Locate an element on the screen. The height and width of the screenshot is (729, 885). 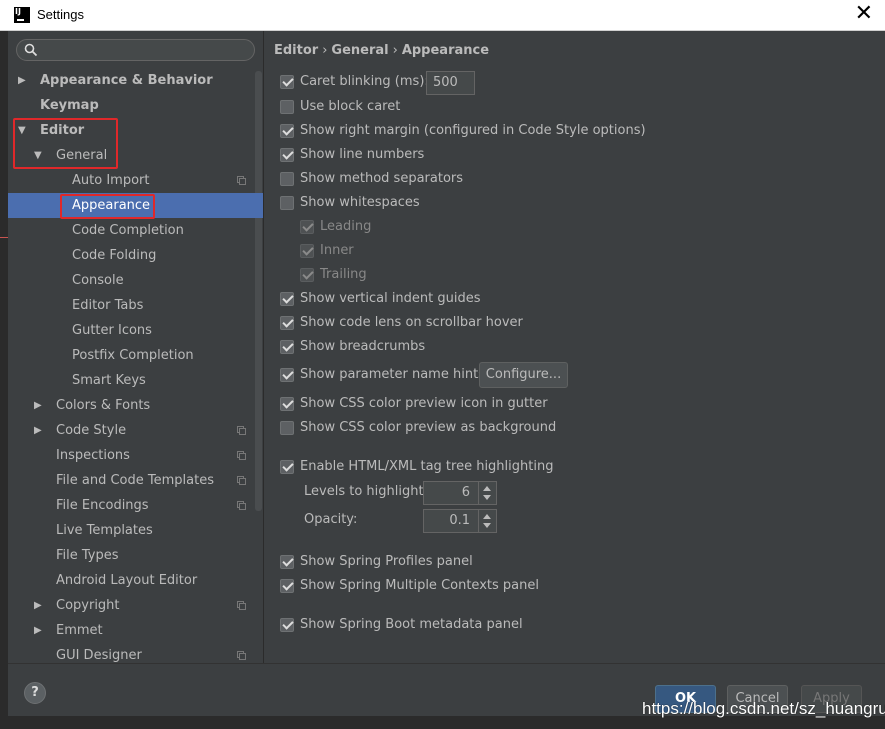
checkbox-label: Show CSS color preview icon in gutter is located at coordinates (424, 403).